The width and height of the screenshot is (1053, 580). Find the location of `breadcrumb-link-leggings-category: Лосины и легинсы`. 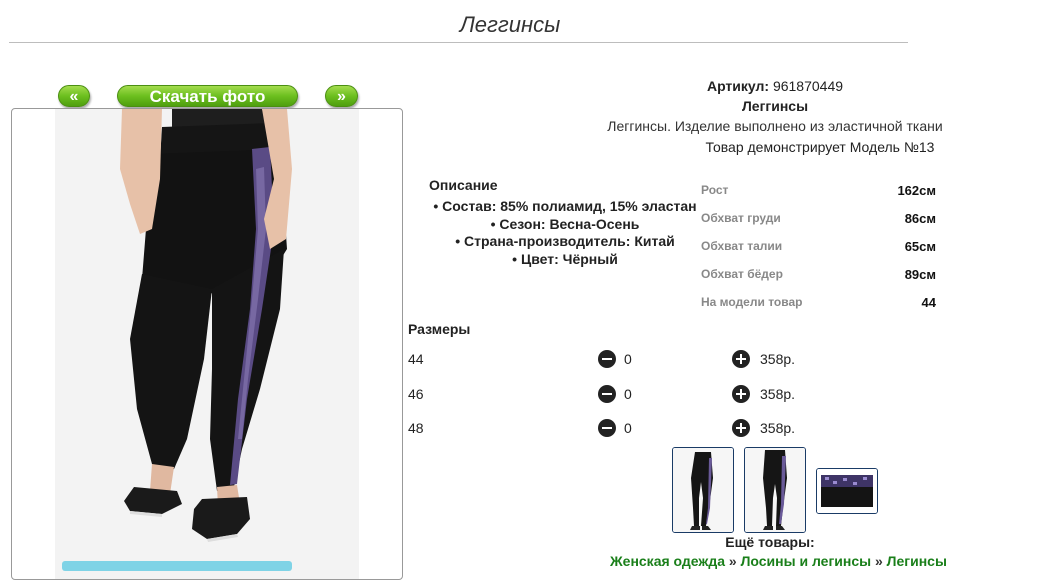

breadcrumb-link-leggings-category: Лосины и легинсы is located at coordinates (806, 561).